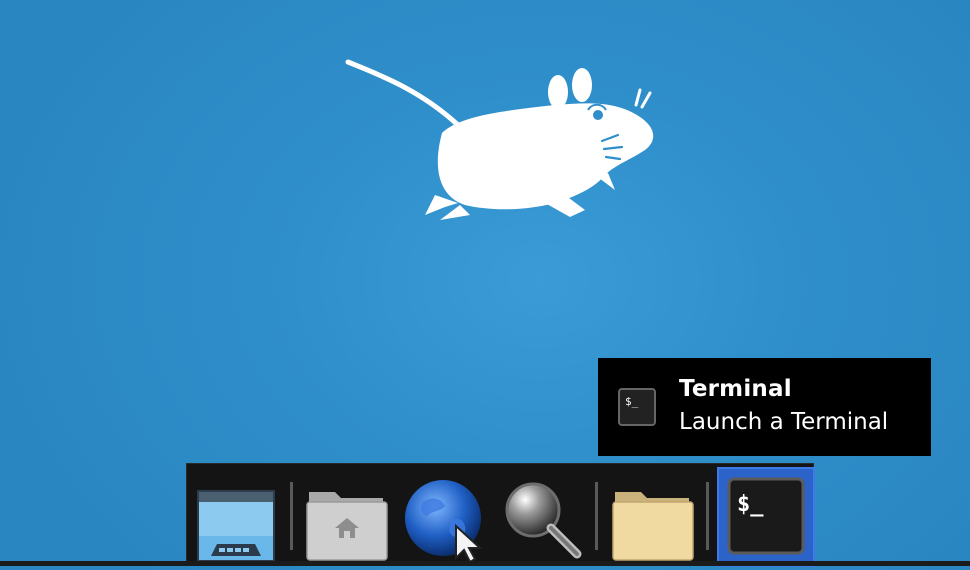 The image size is (970, 570). What do you see at coordinates (347, 526) in the screenshot?
I see `home-folder-icon` at bounding box center [347, 526].